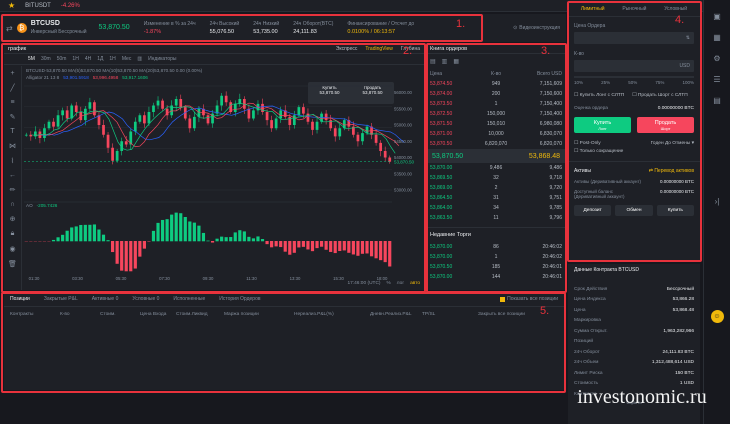 The width and height of the screenshot is (730, 424). What do you see at coordinates (13, 117) in the screenshot?
I see `brush-icon: ✎` at bounding box center [13, 117].